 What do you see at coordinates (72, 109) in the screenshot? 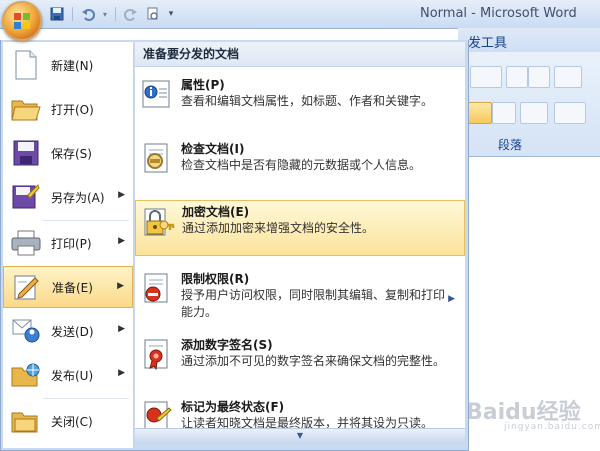
I see `menu-item-label: 打开(O)` at bounding box center [72, 109].